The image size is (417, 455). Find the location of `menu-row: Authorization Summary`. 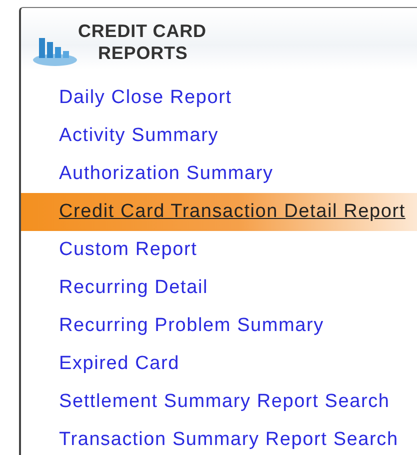

menu-row: Authorization Summary is located at coordinates (219, 174).